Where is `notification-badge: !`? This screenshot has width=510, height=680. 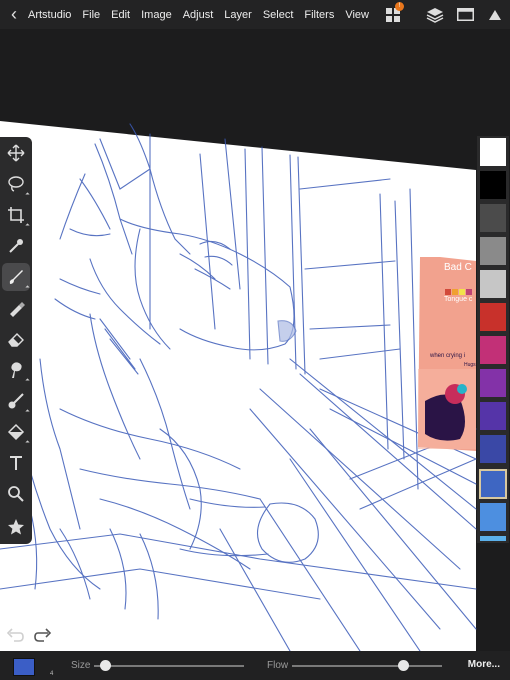
notification-badge: ! is located at coordinates (399, 6).